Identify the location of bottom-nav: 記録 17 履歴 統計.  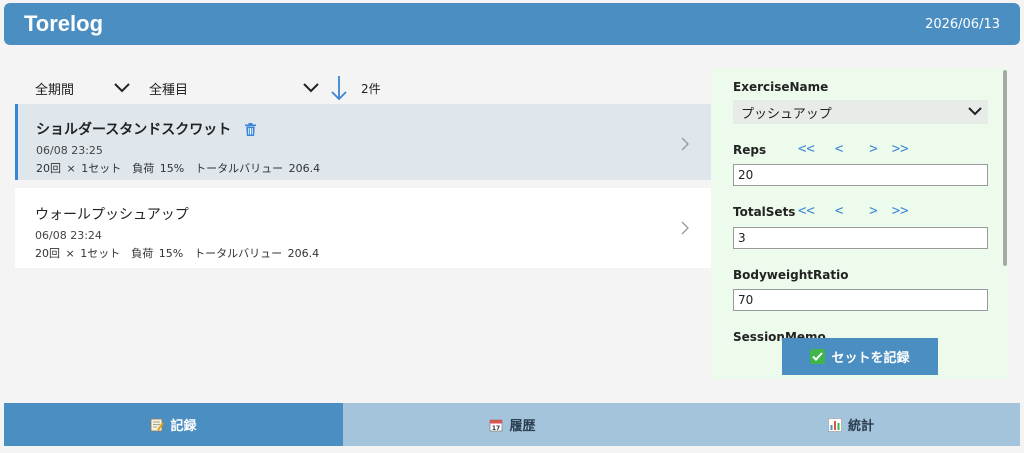
(512, 424).